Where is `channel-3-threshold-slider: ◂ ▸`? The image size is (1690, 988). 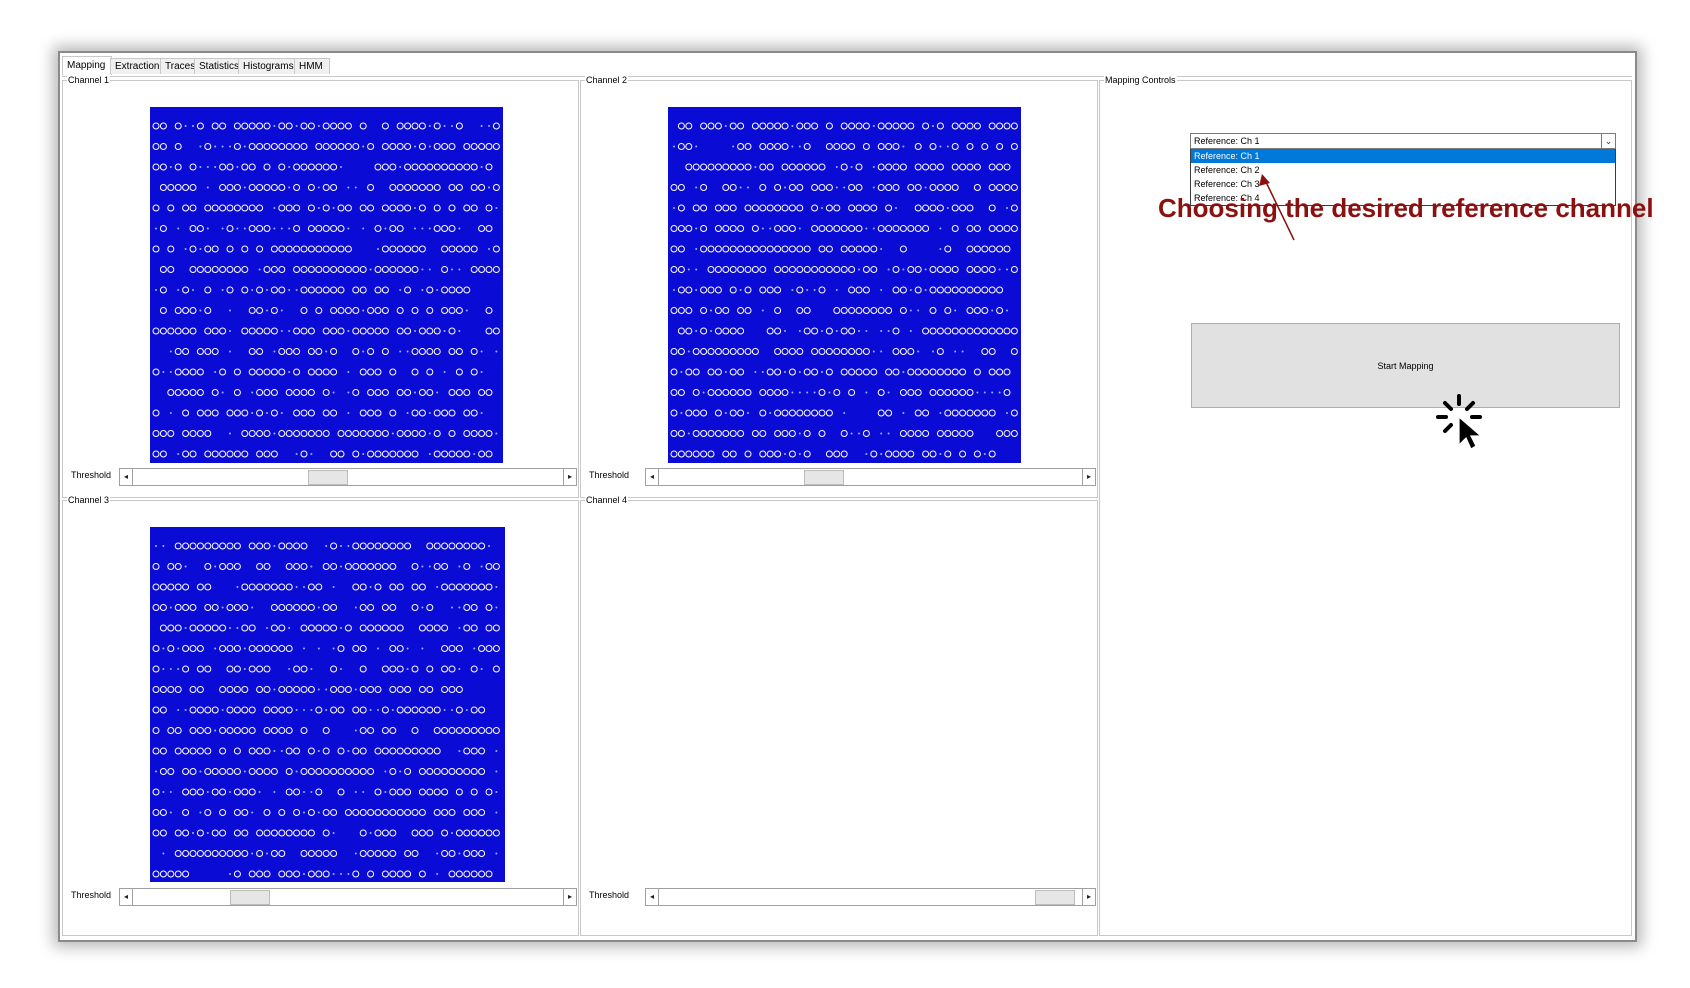 channel-3-threshold-slider: ◂ ▸ is located at coordinates (348, 897).